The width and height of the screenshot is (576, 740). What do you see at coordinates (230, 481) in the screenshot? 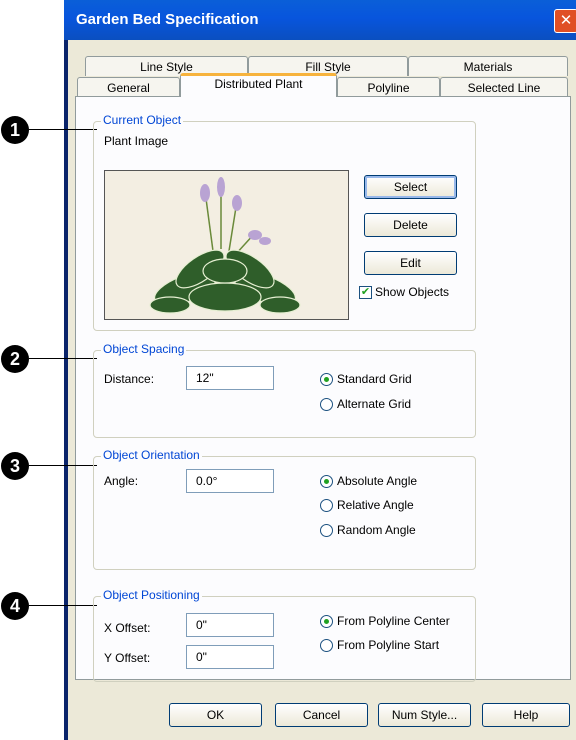
I see `angle-field: 0.0°` at bounding box center [230, 481].